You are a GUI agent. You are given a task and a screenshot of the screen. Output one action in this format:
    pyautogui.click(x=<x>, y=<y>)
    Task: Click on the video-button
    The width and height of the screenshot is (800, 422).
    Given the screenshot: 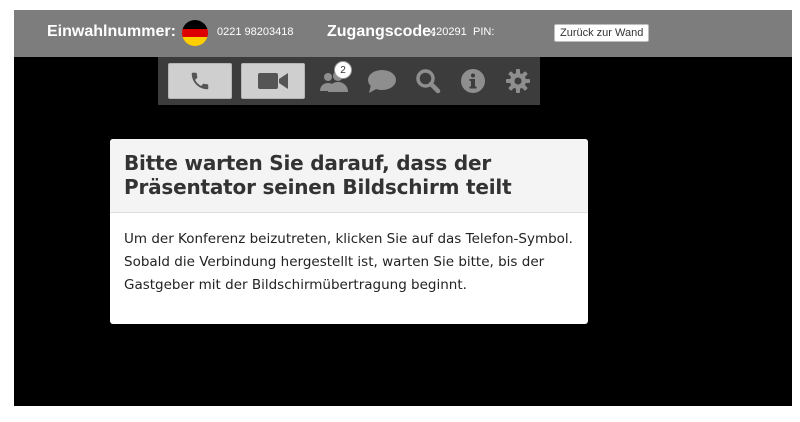 What is the action you would take?
    pyautogui.click(x=273, y=81)
    